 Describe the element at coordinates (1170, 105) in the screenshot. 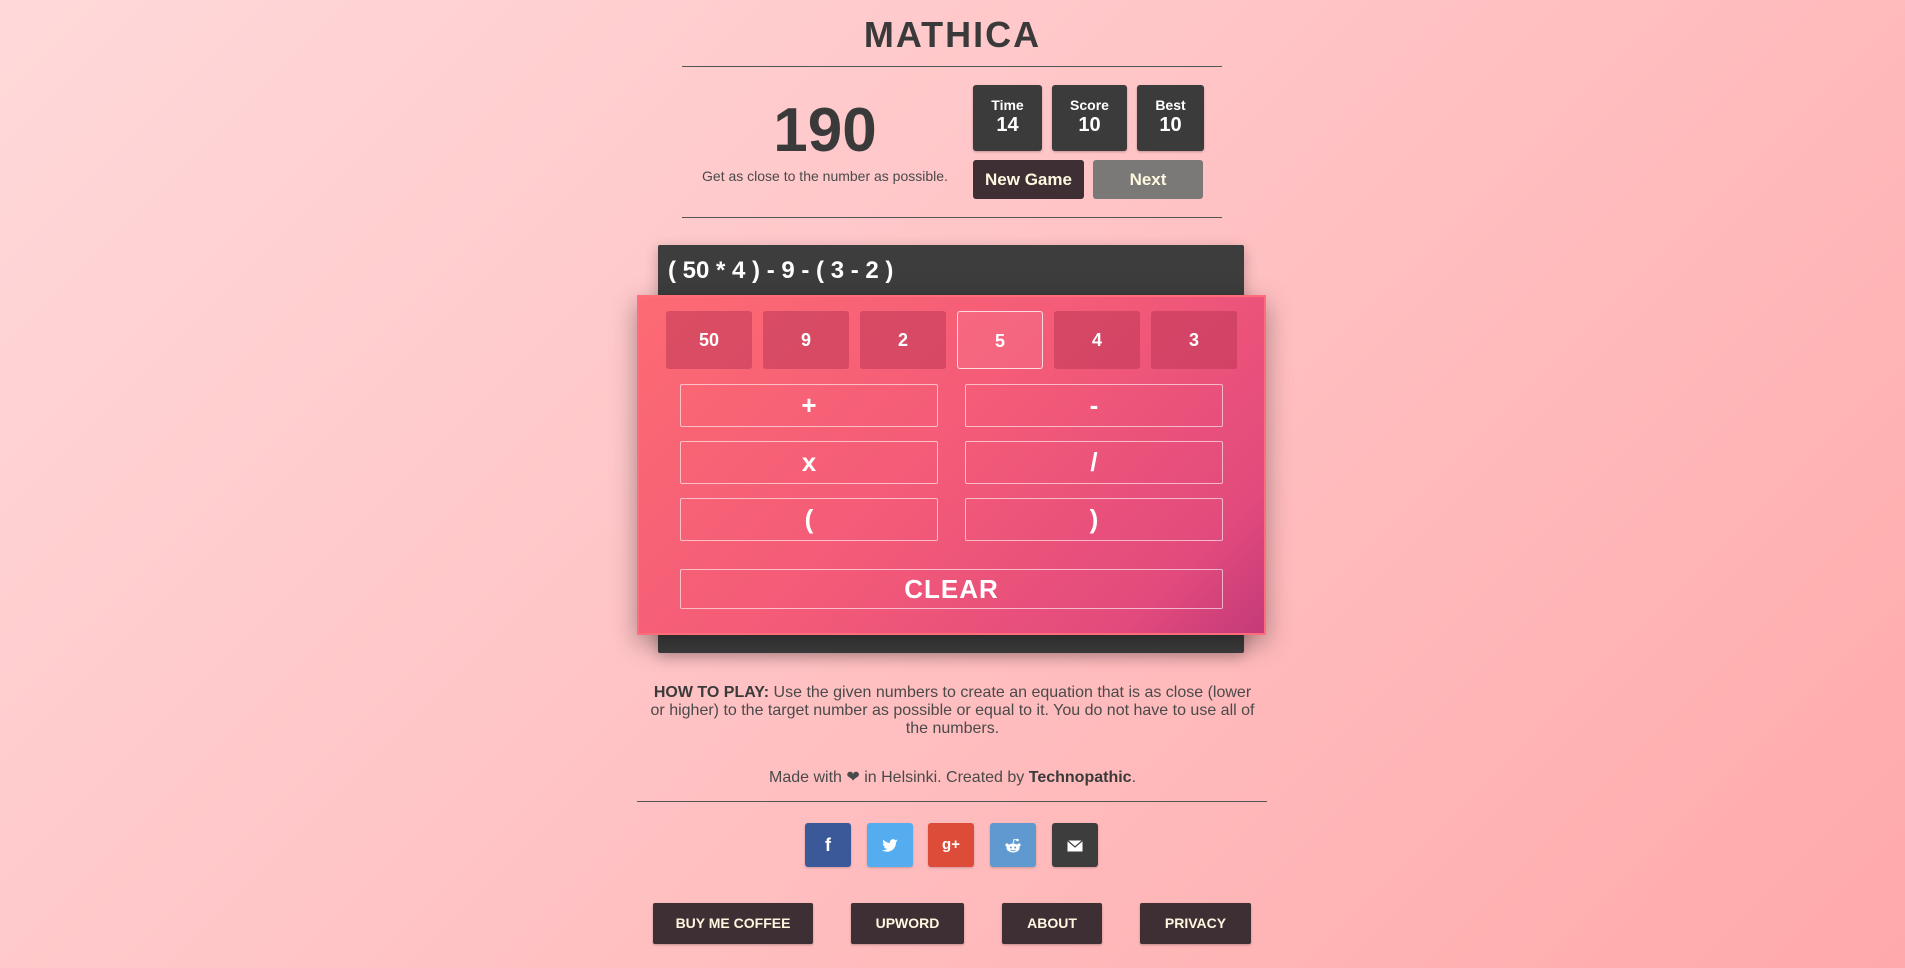

I see `best-label: Best` at that location.